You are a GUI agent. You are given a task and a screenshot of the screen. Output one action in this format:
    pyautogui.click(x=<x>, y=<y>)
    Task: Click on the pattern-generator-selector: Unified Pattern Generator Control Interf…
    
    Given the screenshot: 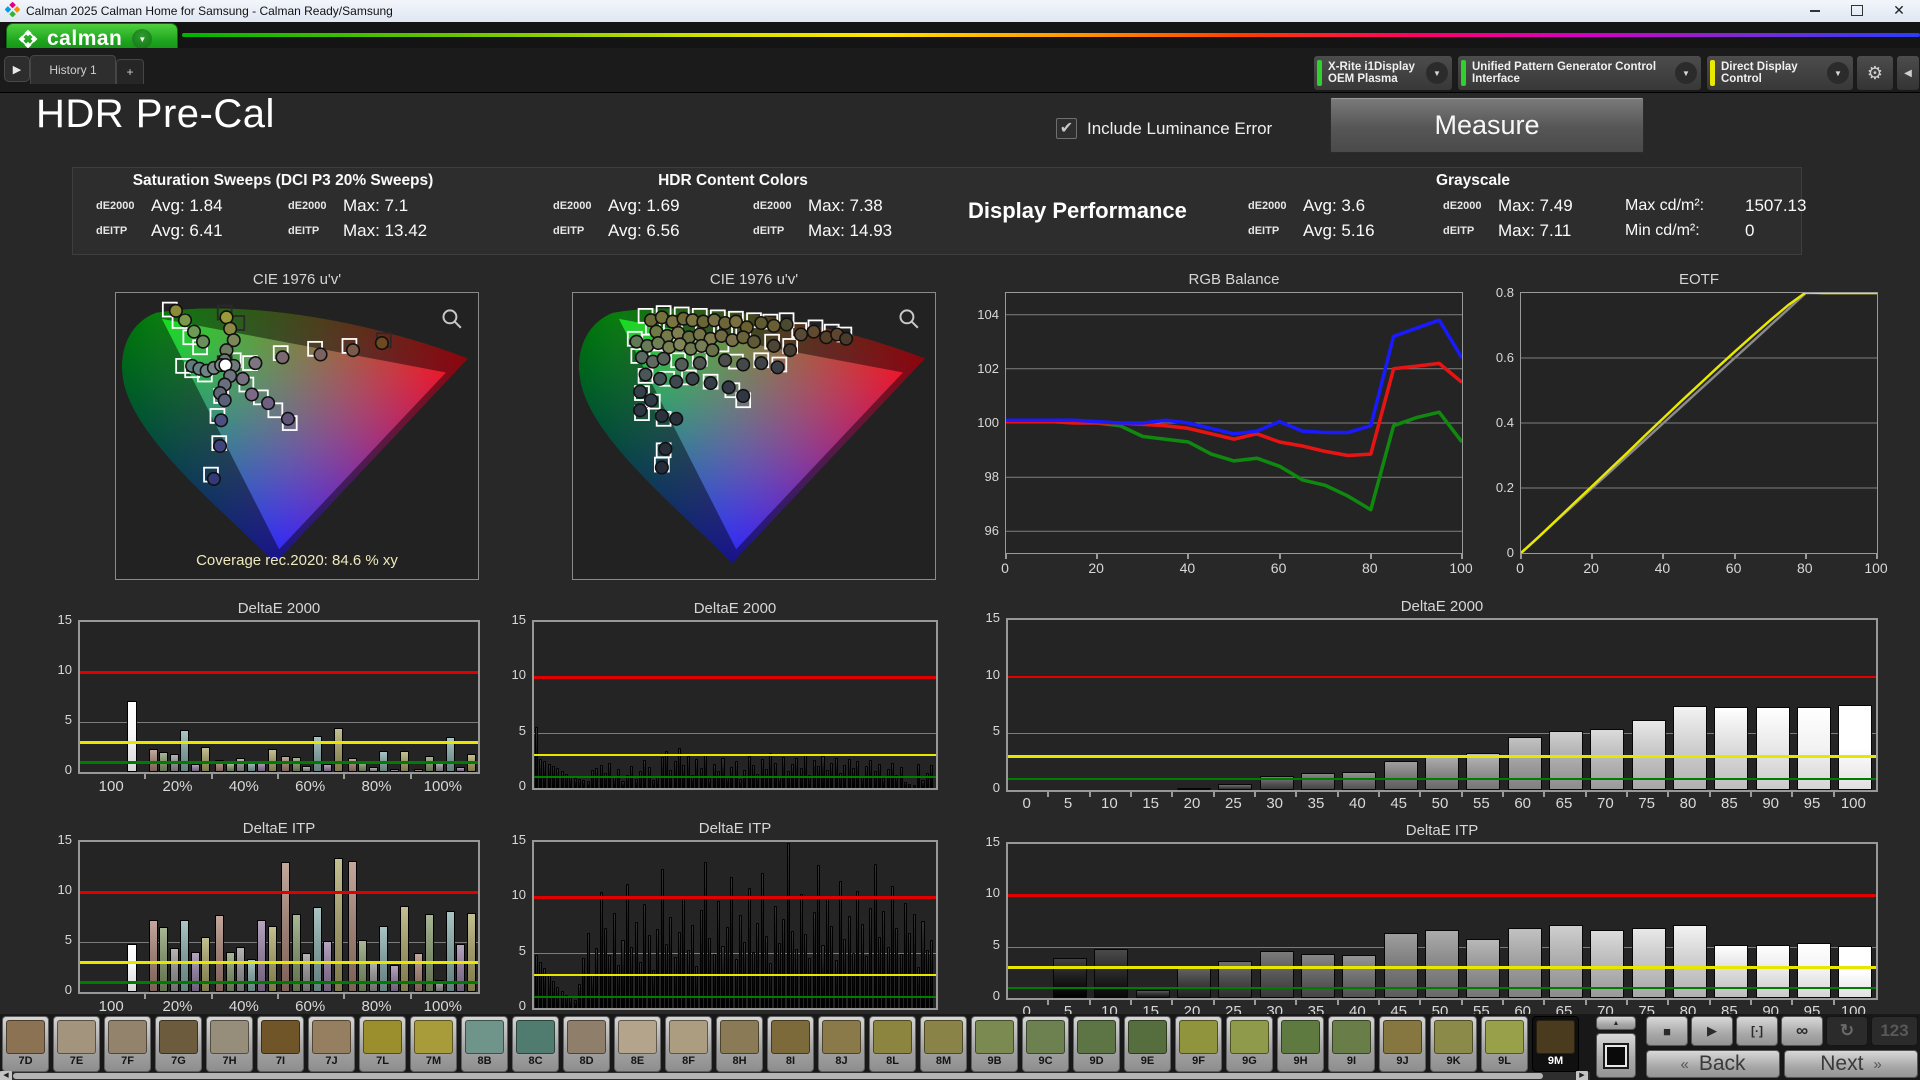 What is the action you would take?
    pyautogui.click(x=1579, y=73)
    